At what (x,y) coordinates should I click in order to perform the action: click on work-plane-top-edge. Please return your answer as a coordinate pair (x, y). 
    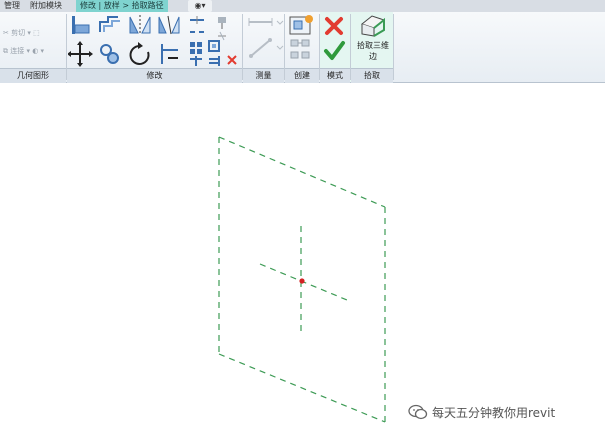
    Looking at the image, I should click on (302, 172).